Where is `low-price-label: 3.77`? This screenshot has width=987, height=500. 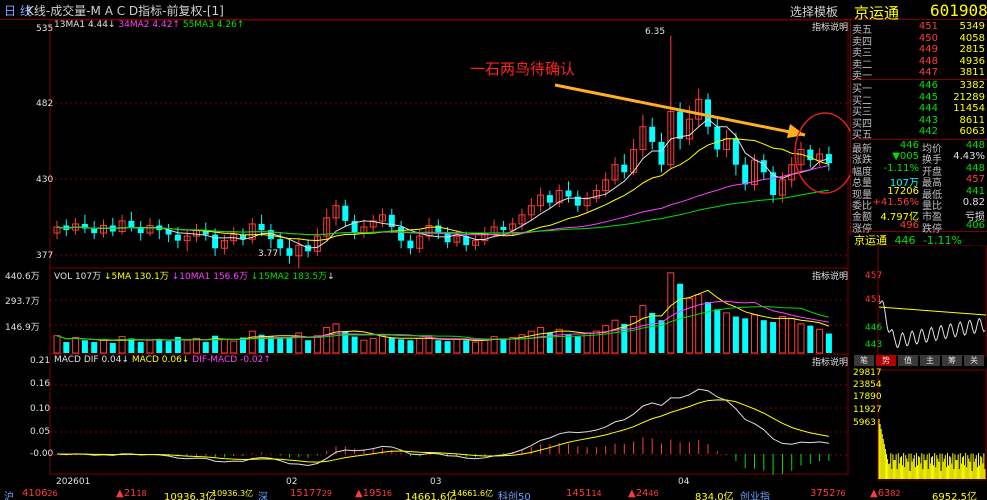 low-price-label: 3.77 is located at coordinates (268, 254).